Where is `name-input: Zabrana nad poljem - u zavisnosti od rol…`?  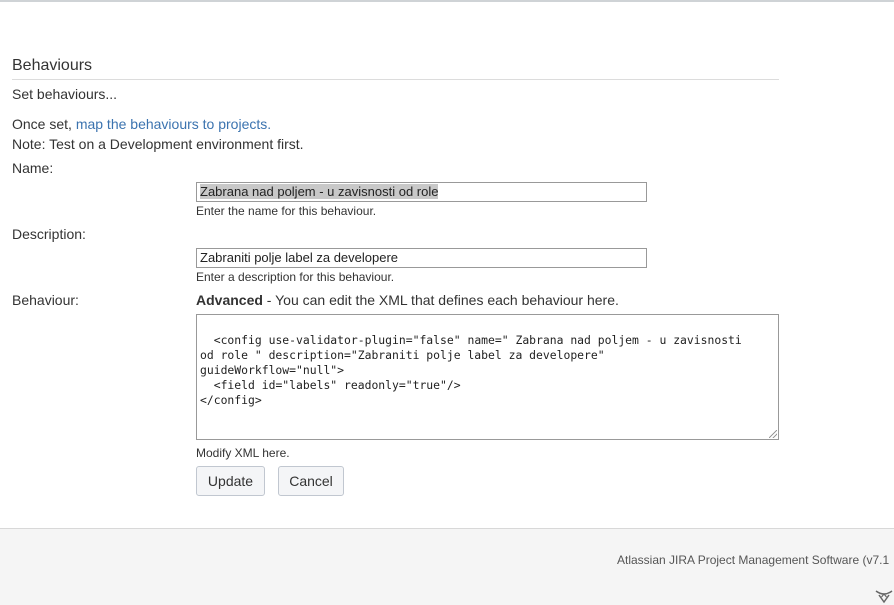
name-input: Zabrana nad poljem - u zavisnosti od rol… is located at coordinates (421, 192).